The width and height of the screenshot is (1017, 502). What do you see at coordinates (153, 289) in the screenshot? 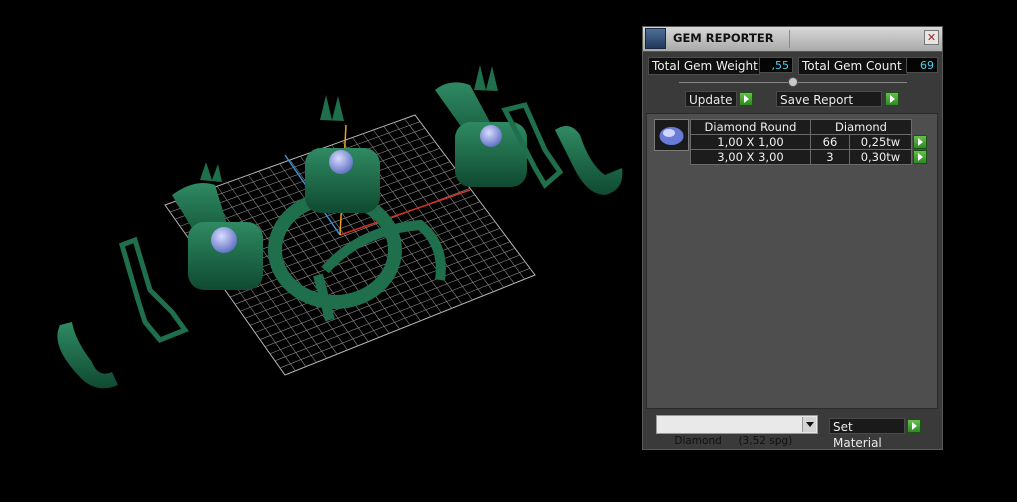
I see `filigree-piece` at bounding box center [153, 289].